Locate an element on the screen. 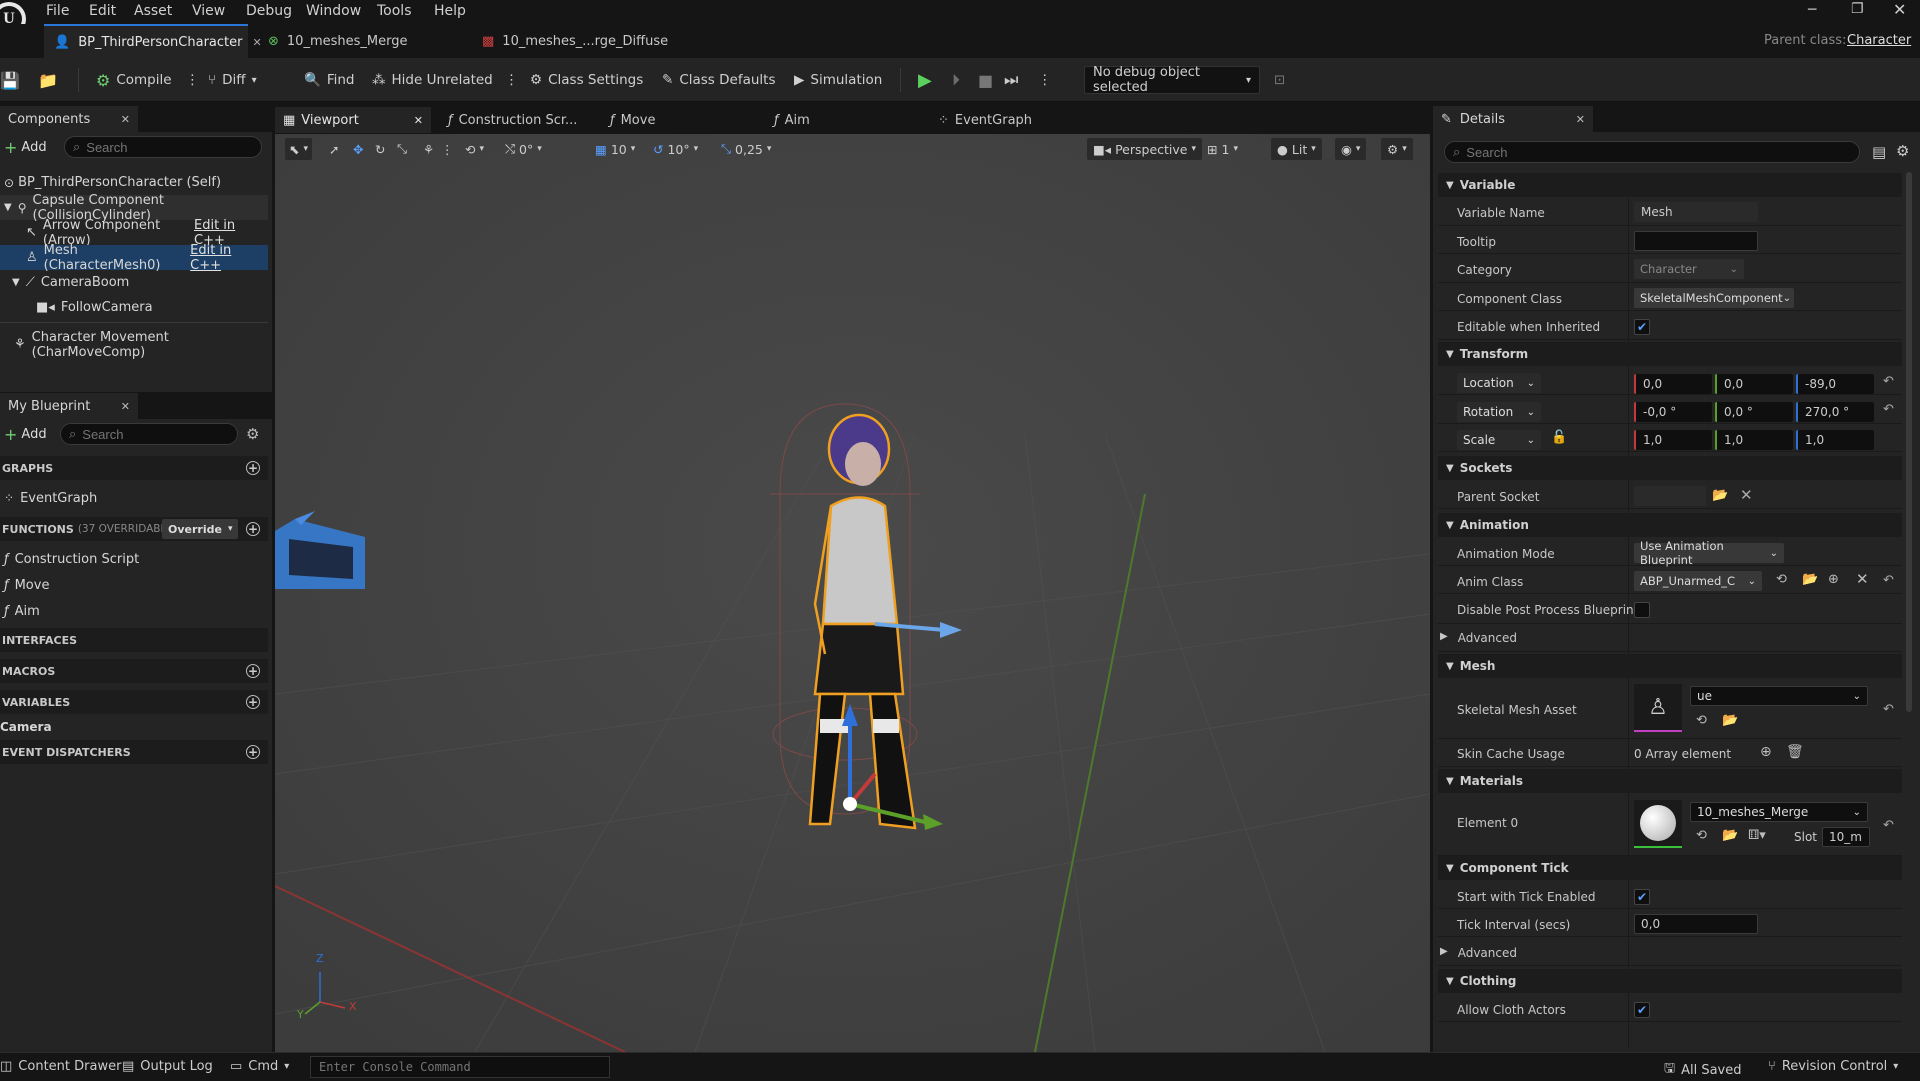  cmd-dropdown: ▭ Cmd ▾ is located at coordinates (259, 1066).